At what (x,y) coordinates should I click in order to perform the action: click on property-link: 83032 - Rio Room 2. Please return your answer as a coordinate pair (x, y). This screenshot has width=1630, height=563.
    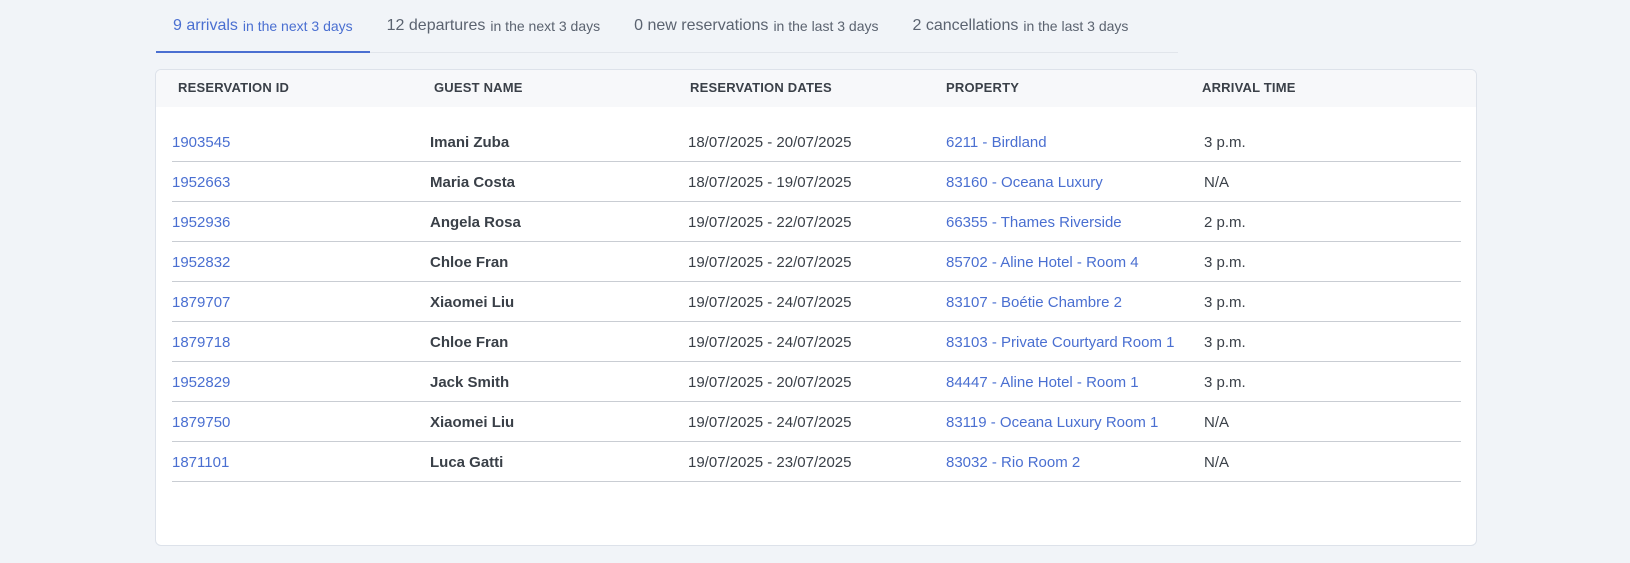
    Looking at the image, I should click on (1013, 462).